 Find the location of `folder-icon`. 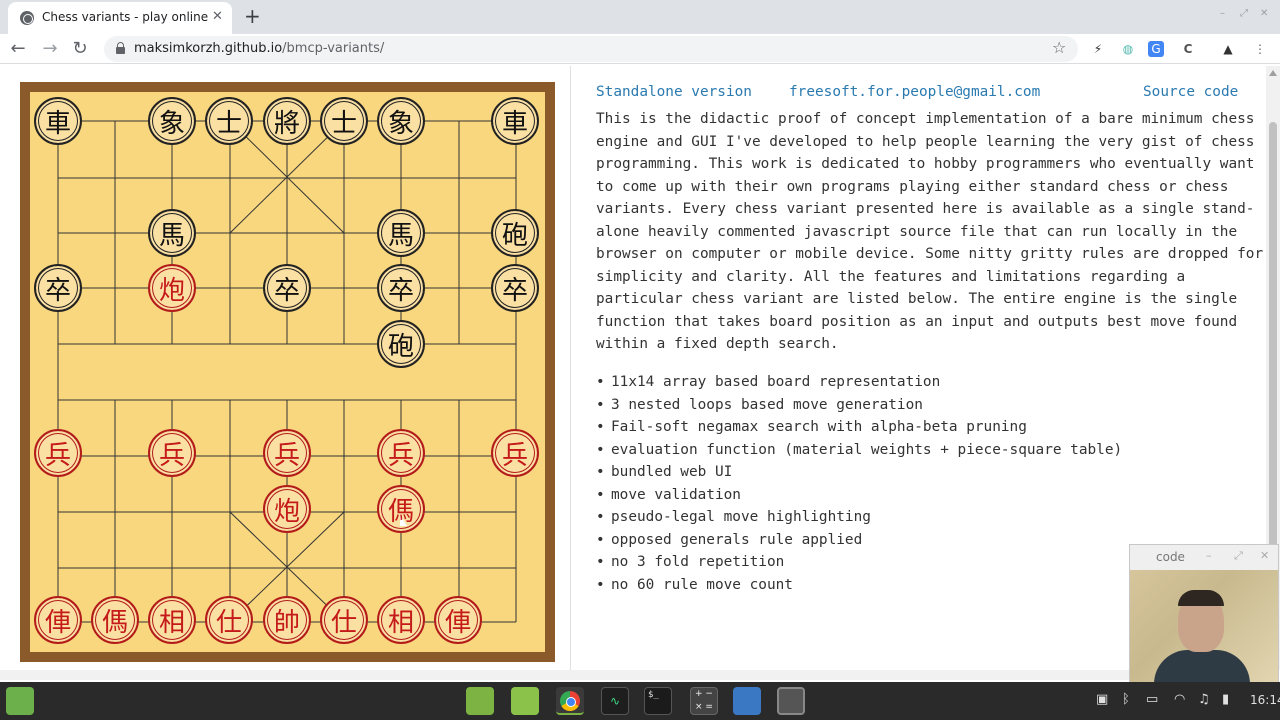

folder-icon is located at coordinates (480, 701).